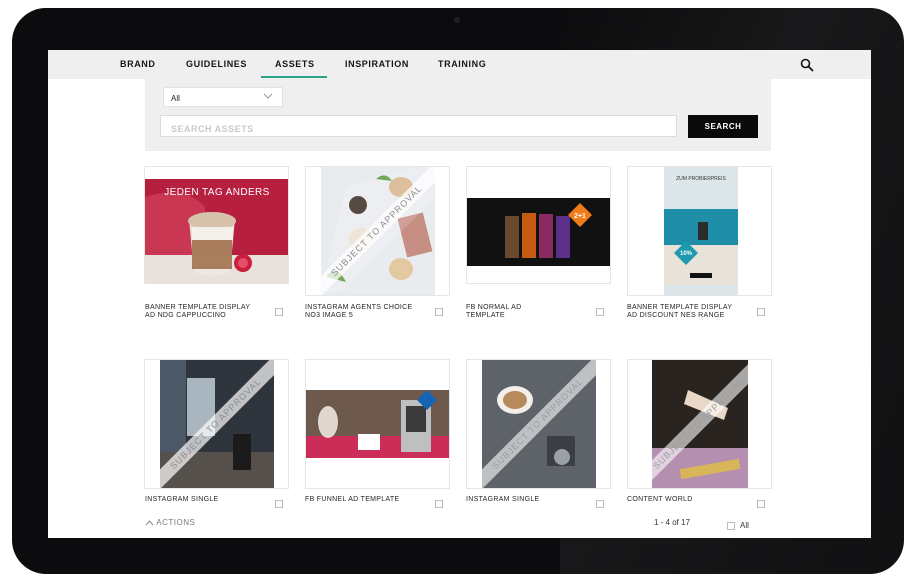 The image size is (914, 578). What do you see at coordinates (295, 64) in the screenshot?
I see `nav-assets: ASSETS` at bounding box center [295, 64].